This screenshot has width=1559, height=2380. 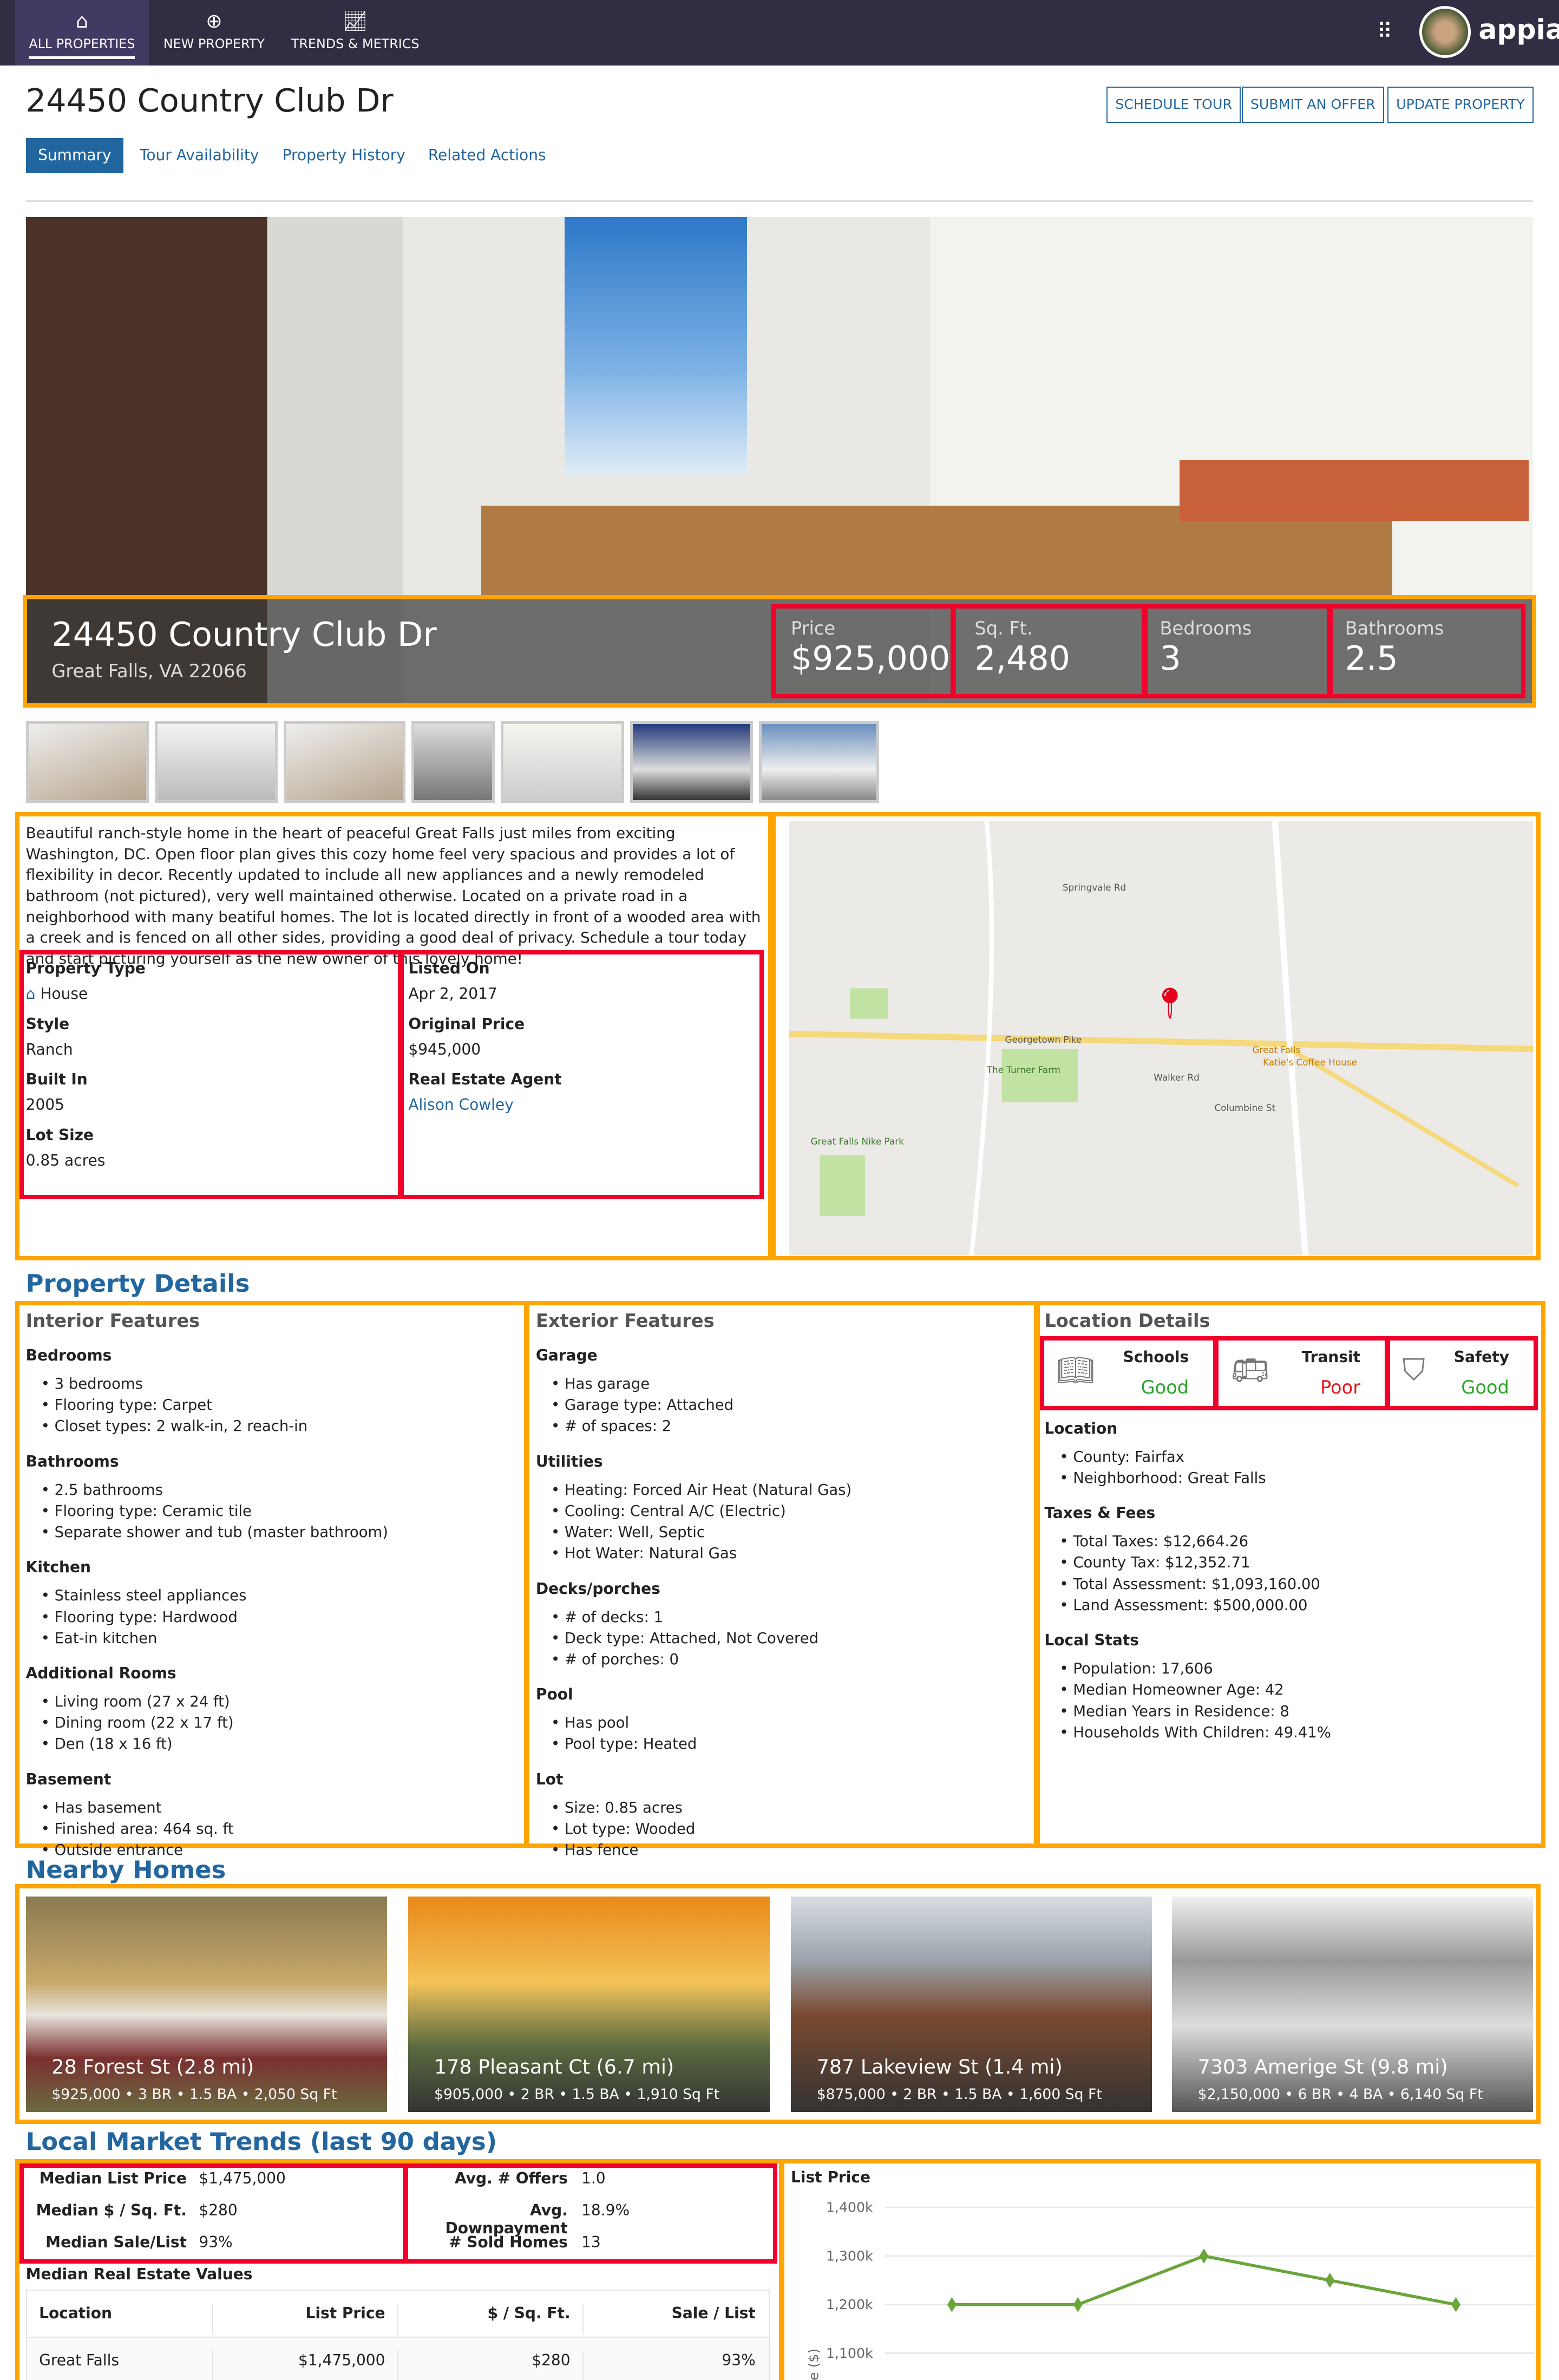 I want to click on y-tick-label: 1,200k, so click(x=849, y=2304).